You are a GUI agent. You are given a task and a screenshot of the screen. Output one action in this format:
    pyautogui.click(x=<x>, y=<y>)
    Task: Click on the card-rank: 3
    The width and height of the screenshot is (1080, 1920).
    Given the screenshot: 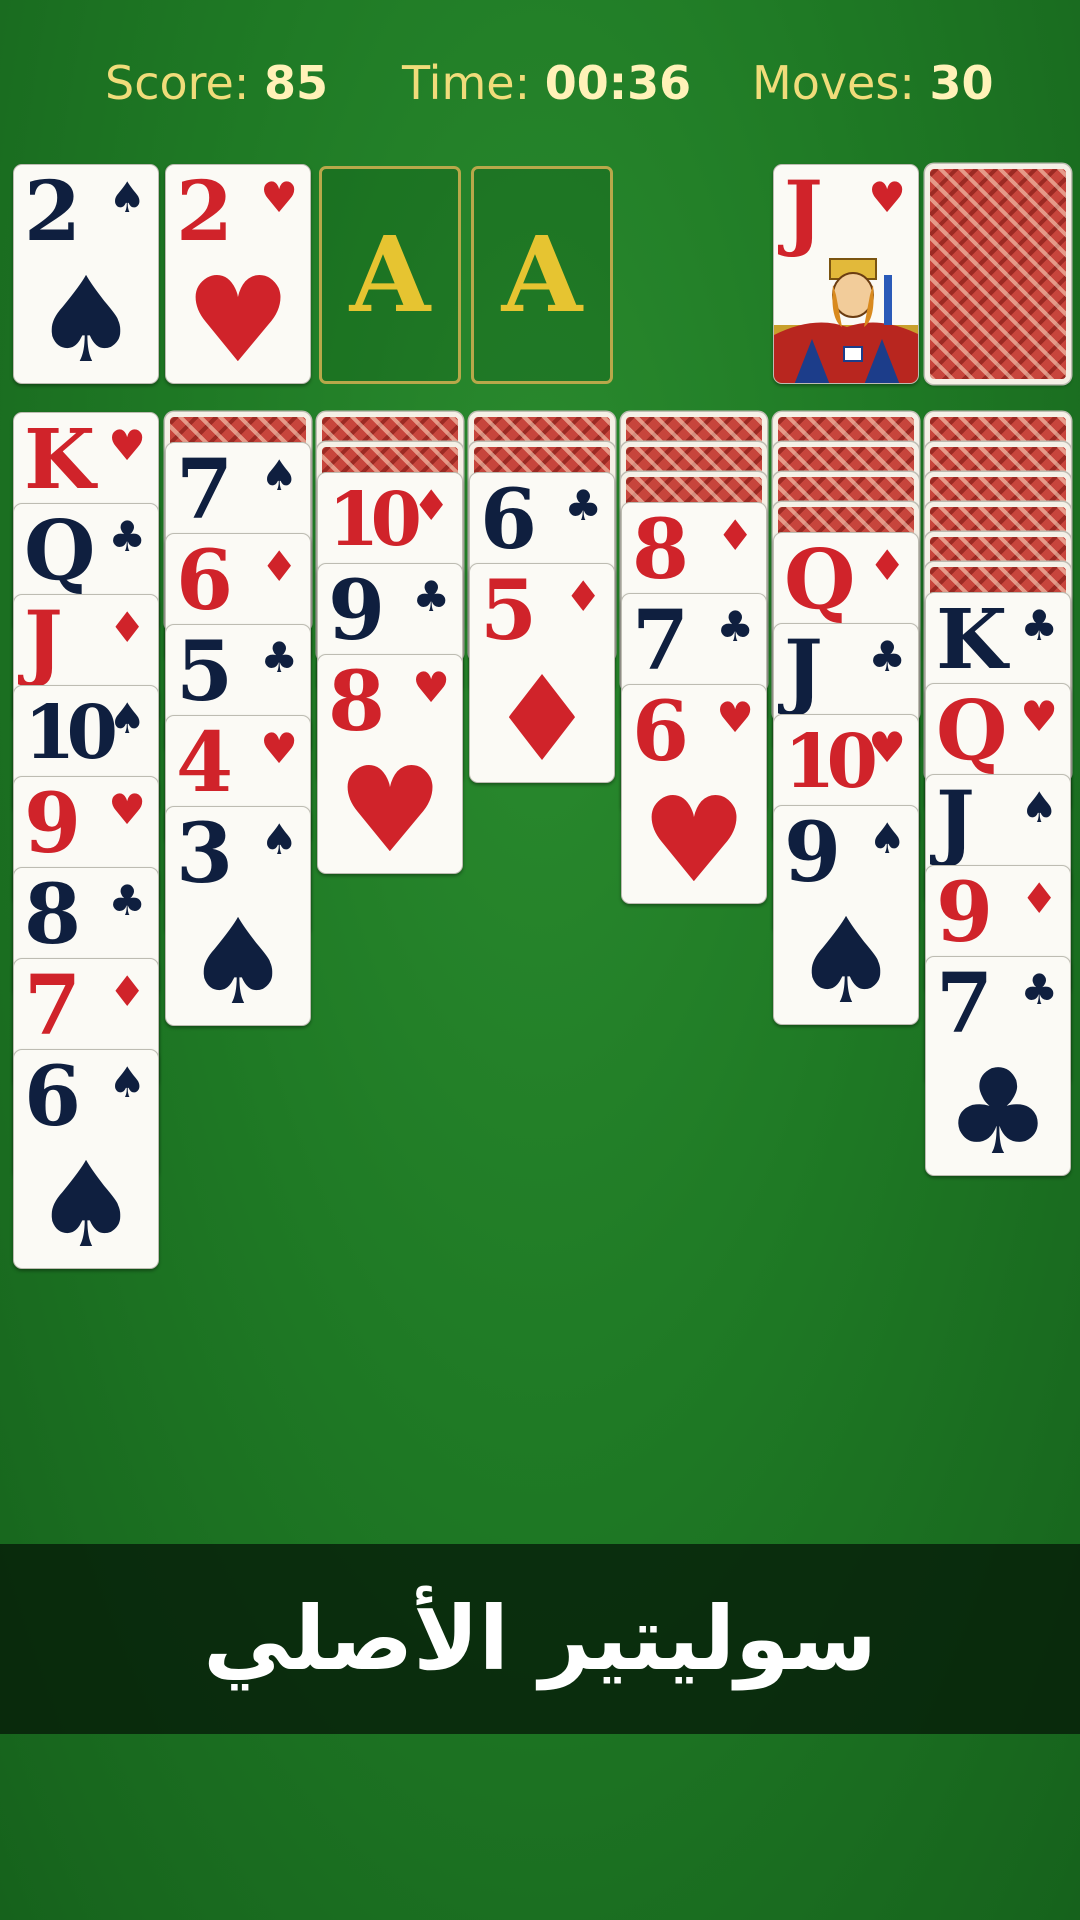 What is the action you would take?
    pyautogui.click(x=204, y=854)
    